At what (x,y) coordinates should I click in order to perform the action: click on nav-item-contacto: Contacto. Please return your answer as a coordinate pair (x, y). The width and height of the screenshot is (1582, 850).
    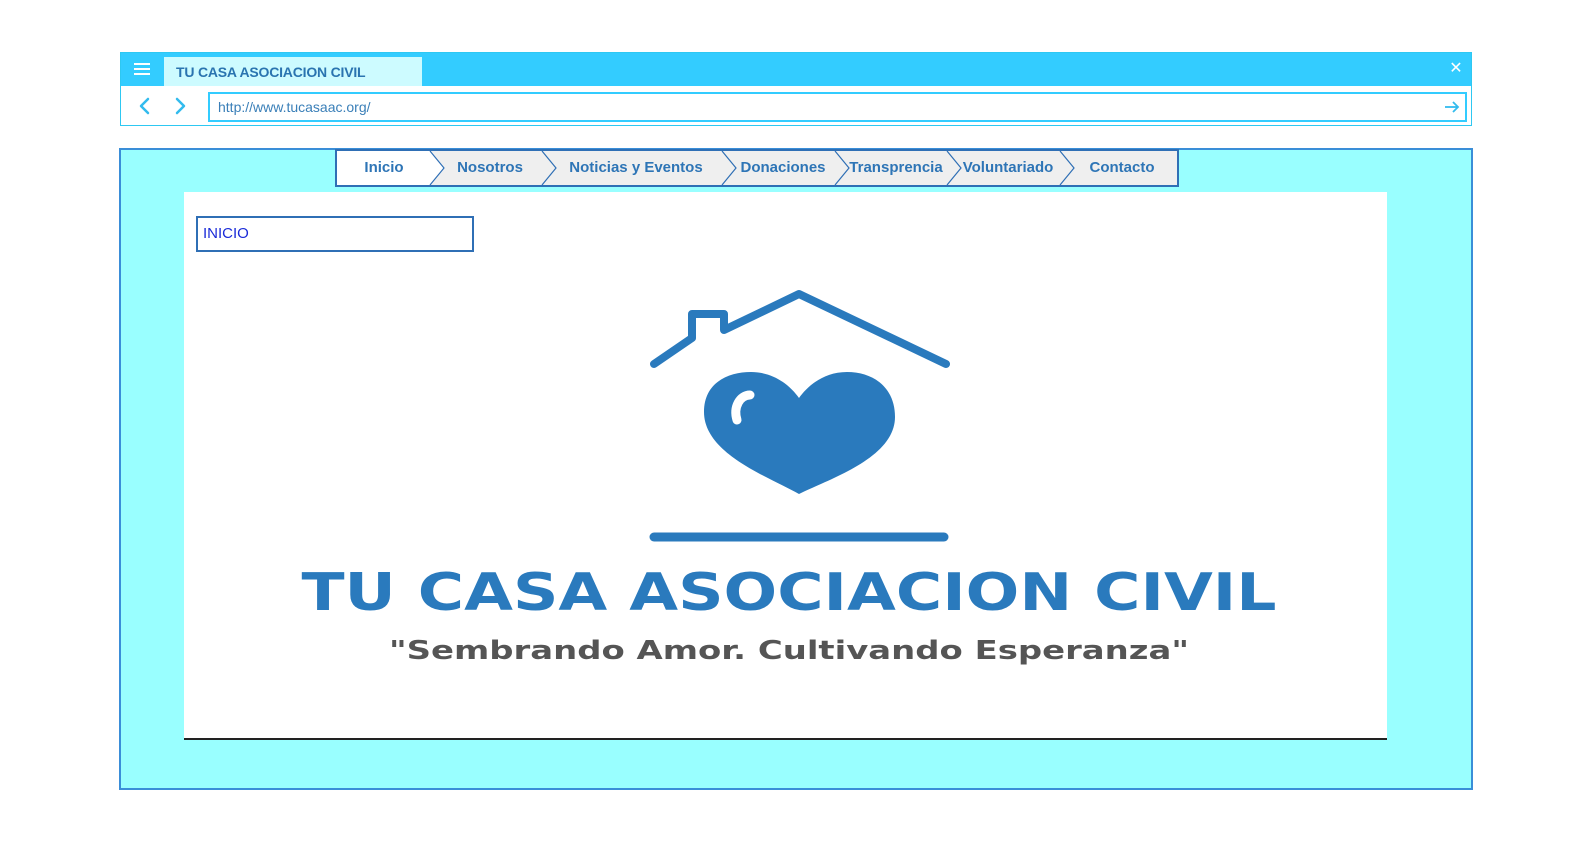
    Looking at the image, I should click on (1122, 168).